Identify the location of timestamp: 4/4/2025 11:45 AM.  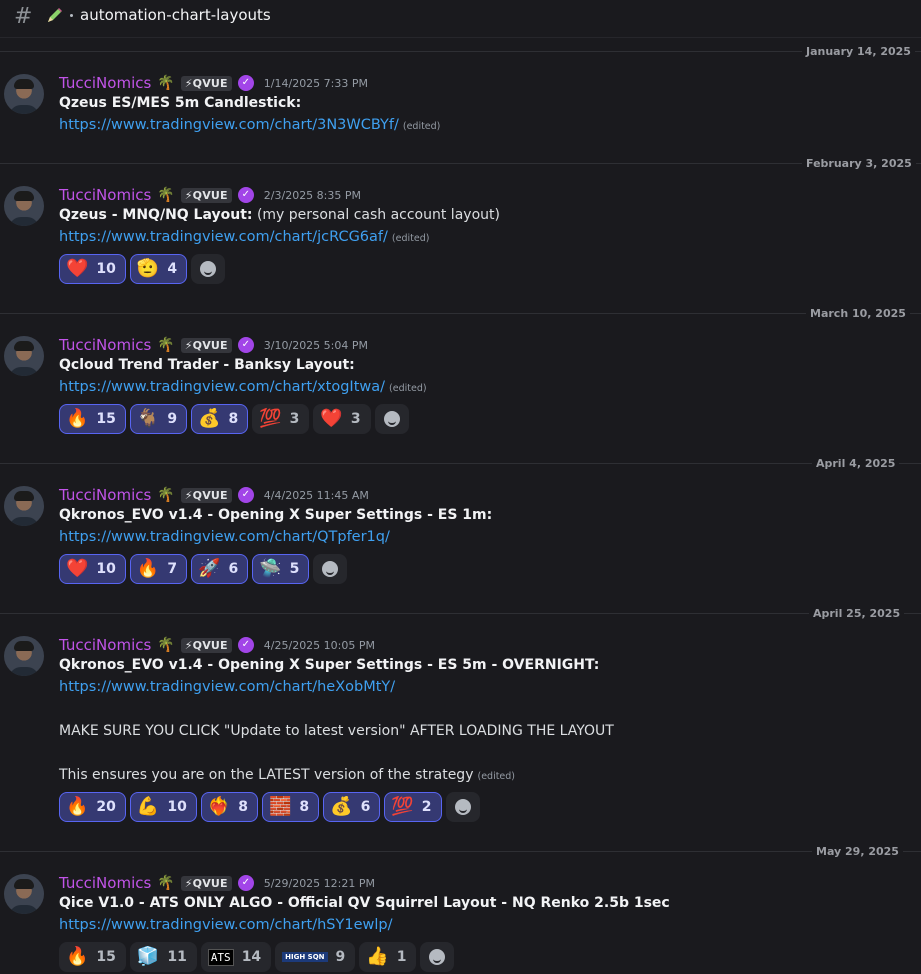
(316, 495).